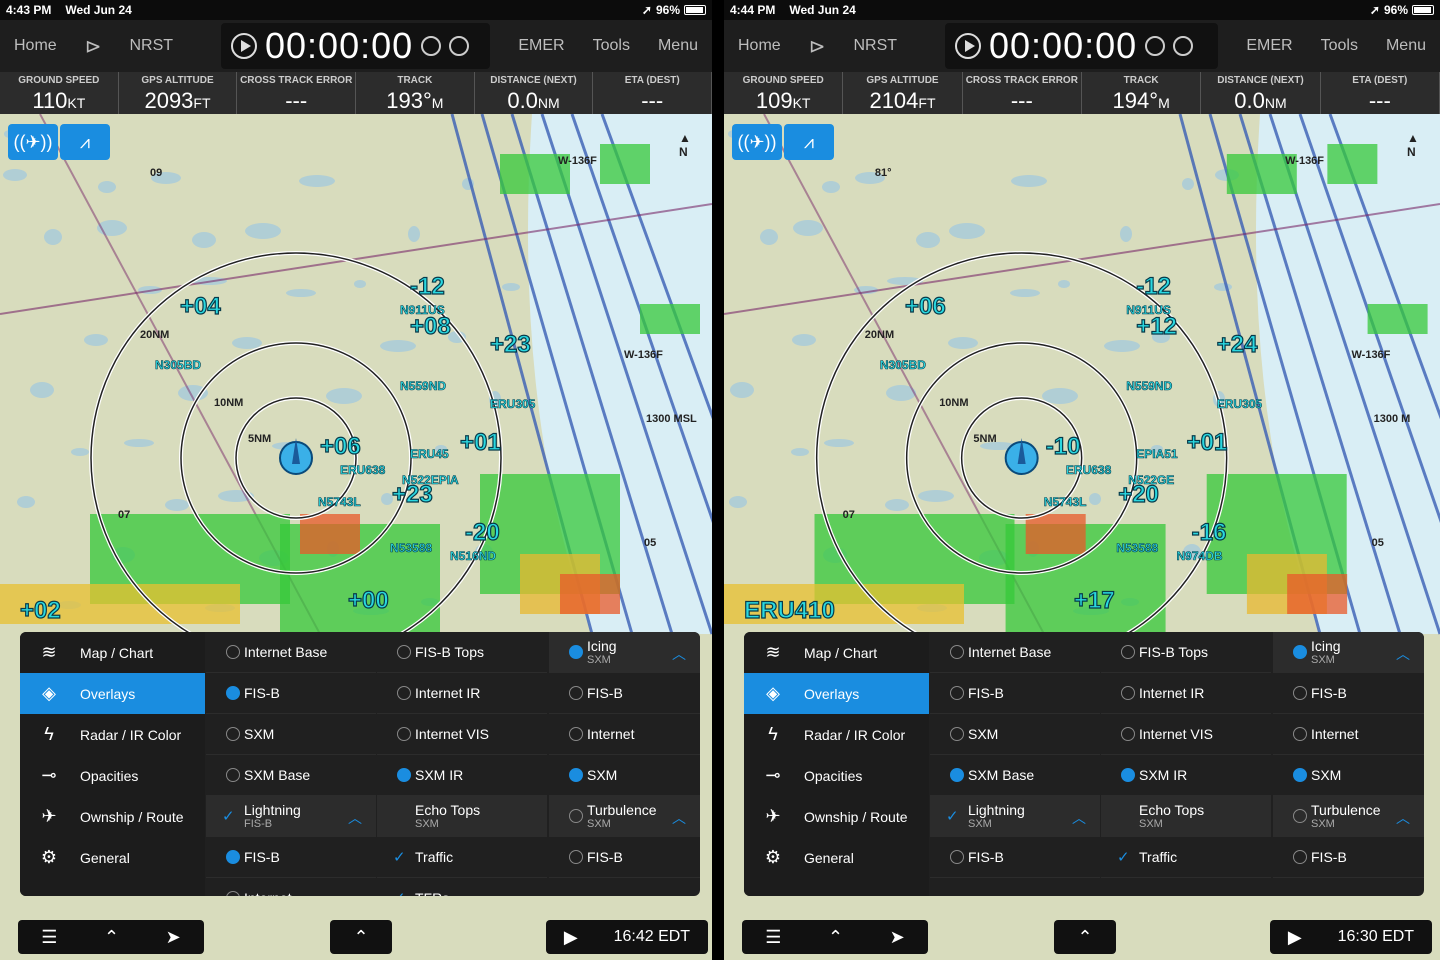 This screenshot has height=960, width=1440. What do you see at coordinates (112, 734) in the screenshot?
I see `category-radar-ir-color: ϟ Radar / IR Color` at bounding box center [112, 734].